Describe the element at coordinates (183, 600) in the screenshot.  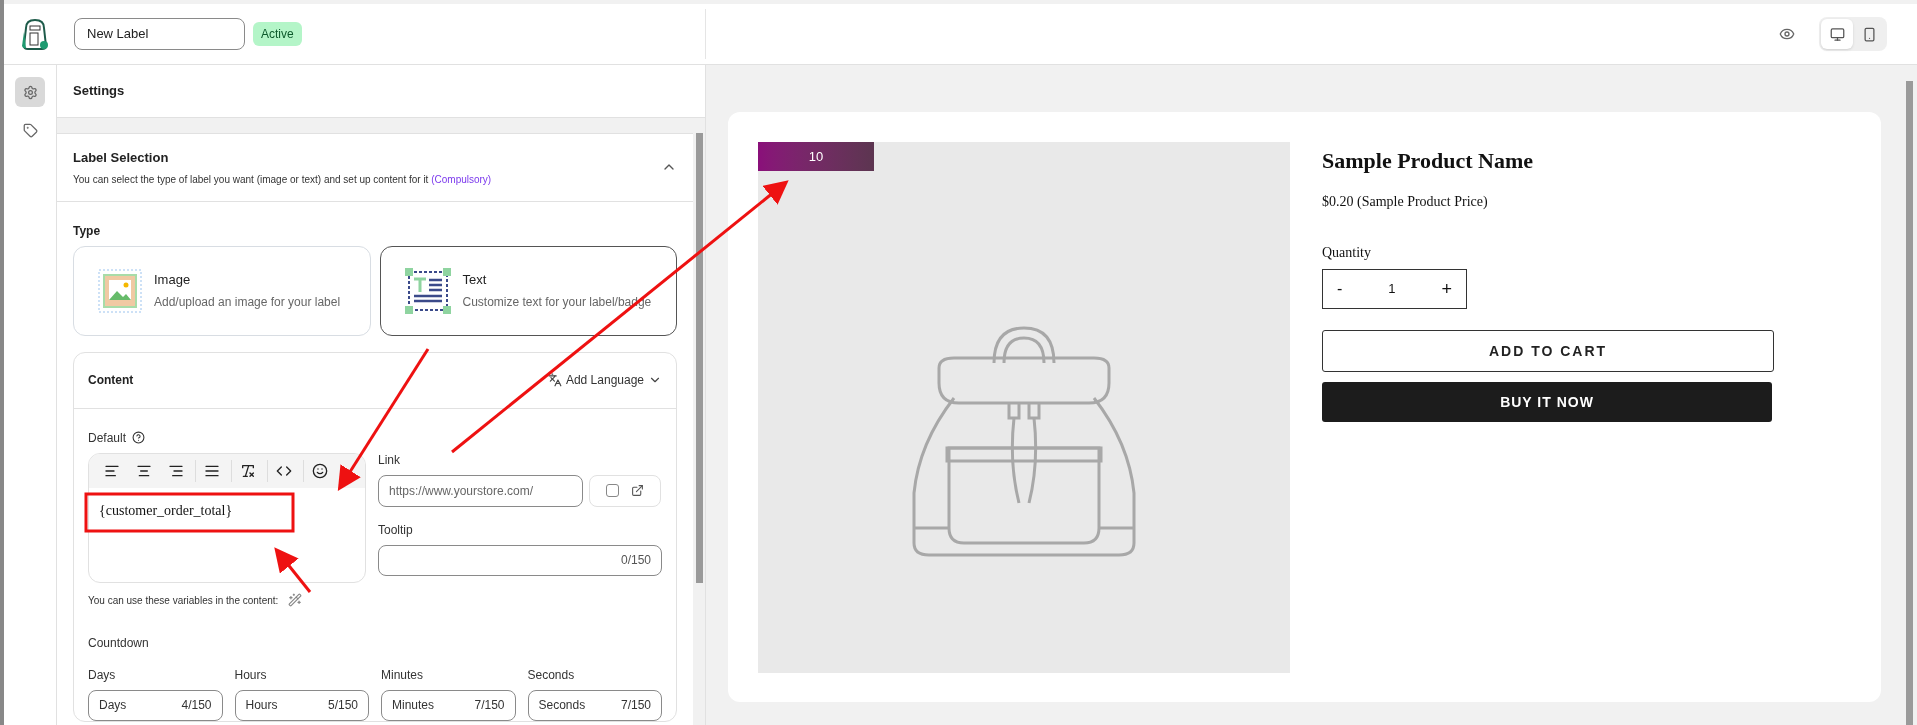
I see `variables-hint: You can use these variables in the content:` at that location.